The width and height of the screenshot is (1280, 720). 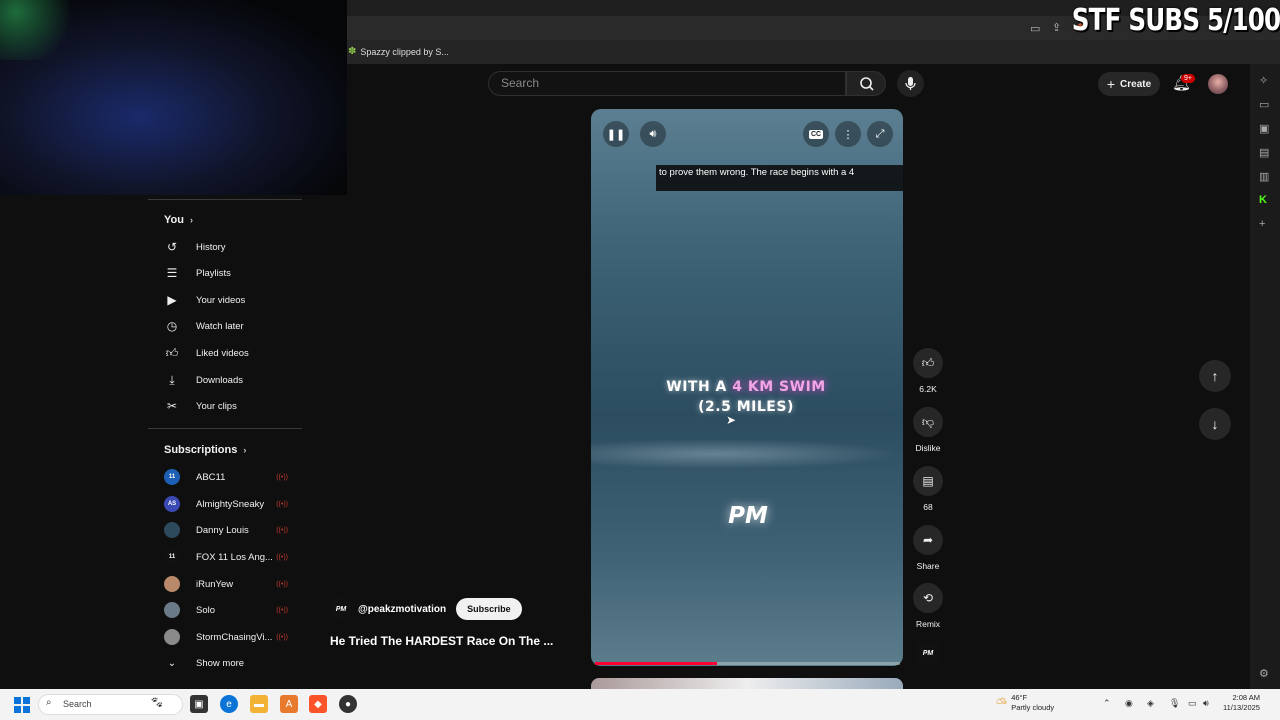 I want to click on add-panel-icon: +, so click(x=1262, y=224).